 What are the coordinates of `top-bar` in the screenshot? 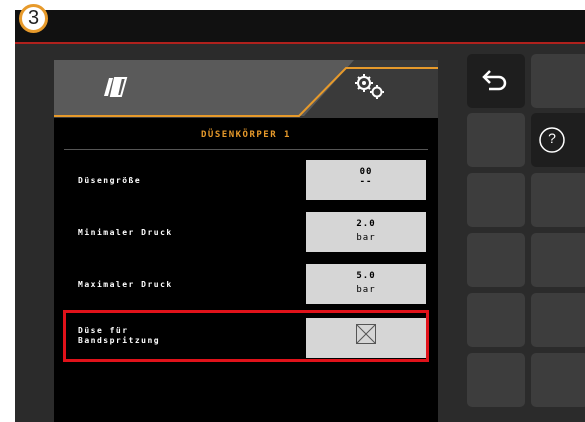 It's located at (300, 26).